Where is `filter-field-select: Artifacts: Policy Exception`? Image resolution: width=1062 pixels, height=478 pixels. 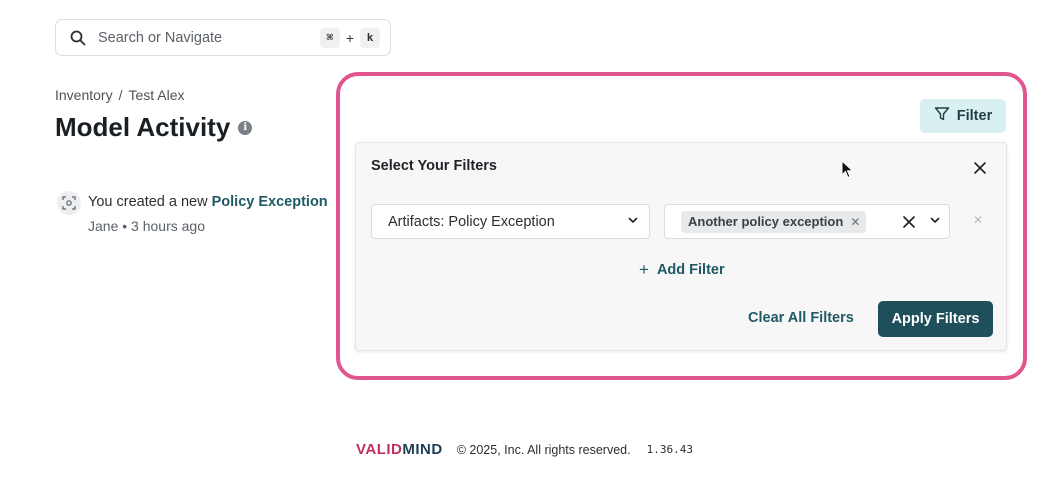
filter-field-select: Artifacts: Policy Exception is located at coordinates (510, 221).